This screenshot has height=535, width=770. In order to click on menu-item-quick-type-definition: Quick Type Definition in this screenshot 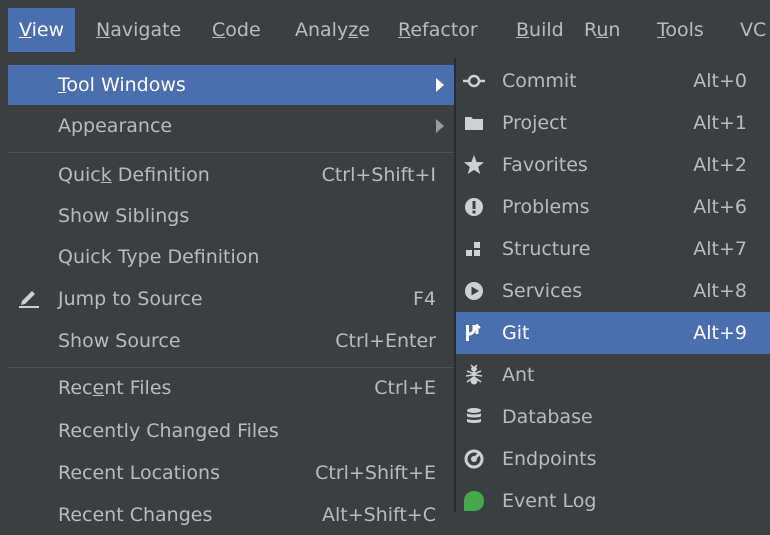, I will do `click(231, 257)`.